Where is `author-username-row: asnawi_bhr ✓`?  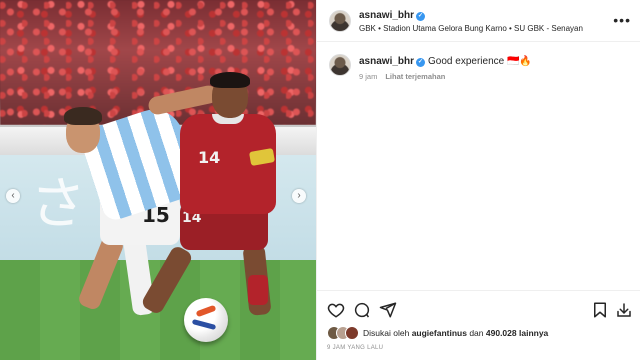
author-username-row: asnawi_bhr ✓ is located at coordinates (392, 15).